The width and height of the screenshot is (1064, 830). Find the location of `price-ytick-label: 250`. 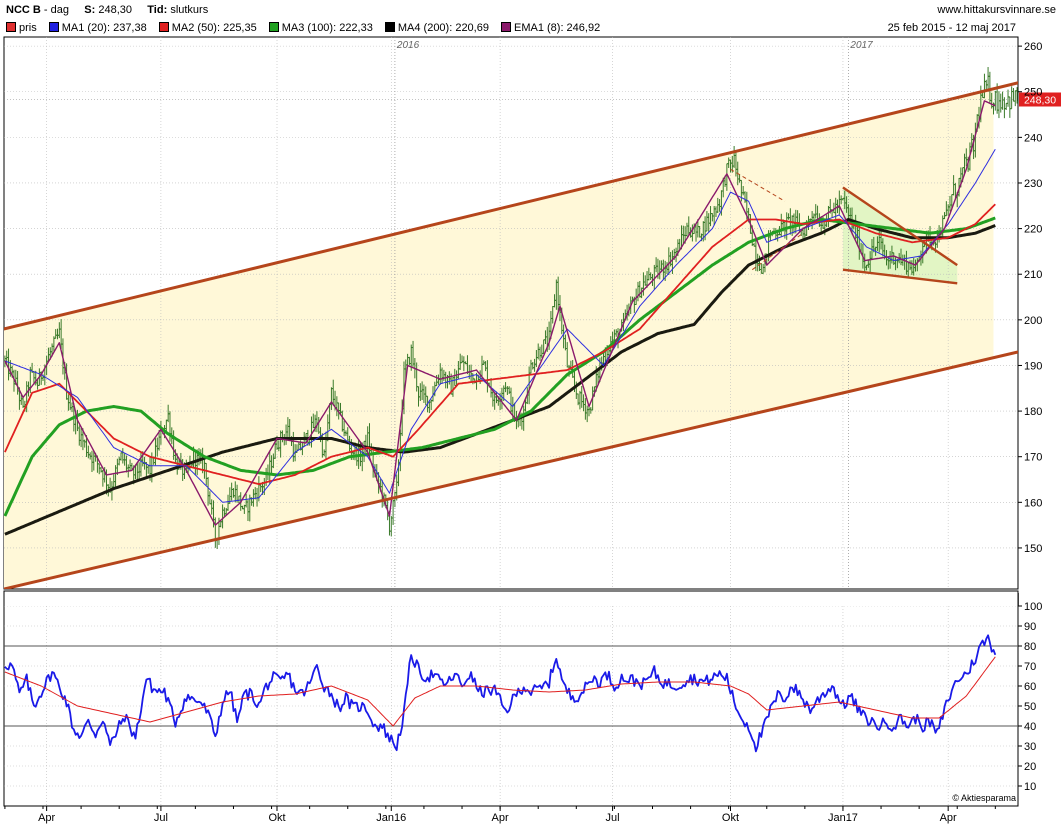

price-ytick-label: 250 is located at coordinates (1033, 93).